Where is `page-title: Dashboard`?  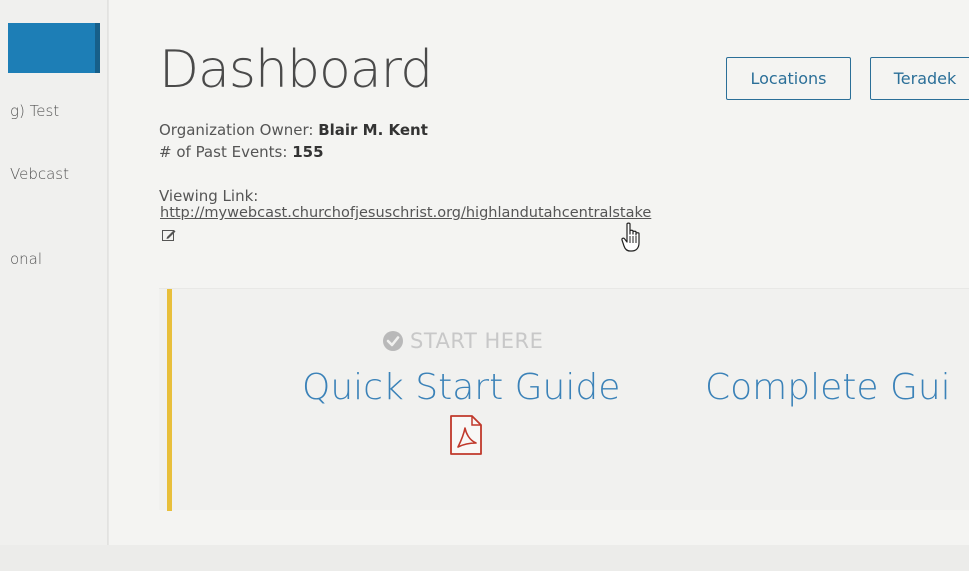
page-title: Dashboard is located at coordinates (296, 70).